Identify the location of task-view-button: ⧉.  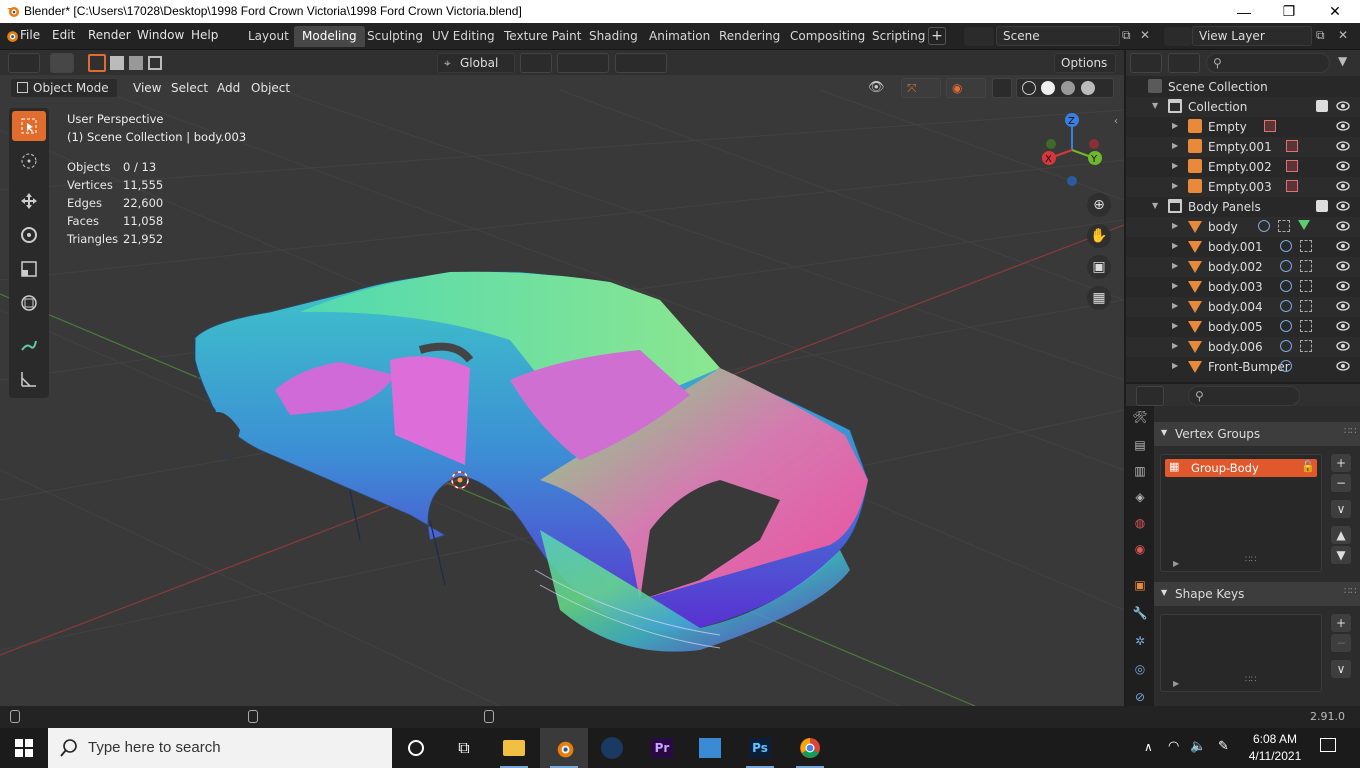
(464, 748).